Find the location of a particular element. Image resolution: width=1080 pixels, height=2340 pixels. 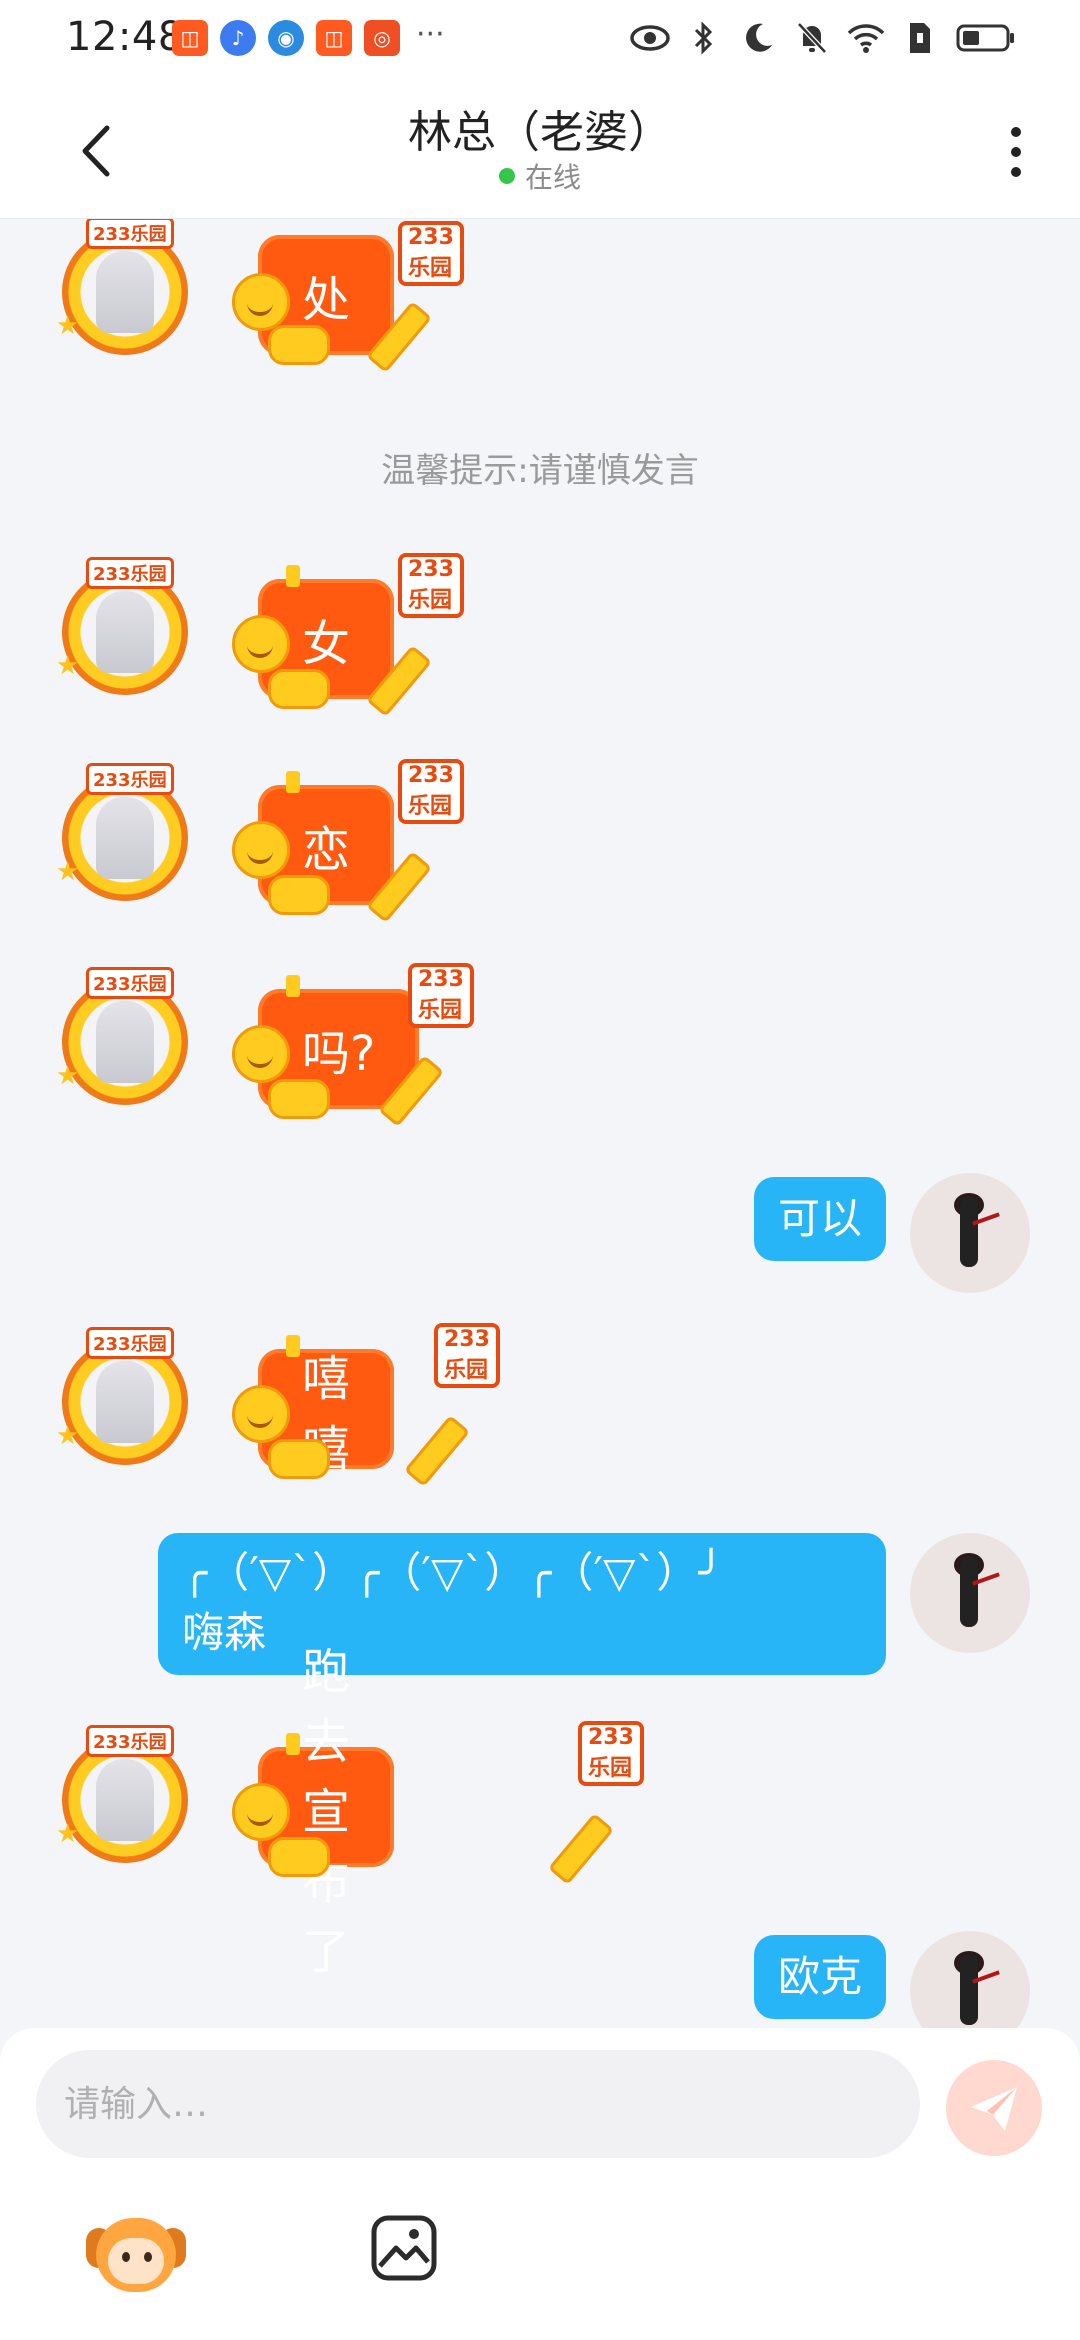

message-bubble: ╭（′▽`）╭（′▽`）╭（′▽`）╯ 嗨森 is located at coordinates (522, 1604).